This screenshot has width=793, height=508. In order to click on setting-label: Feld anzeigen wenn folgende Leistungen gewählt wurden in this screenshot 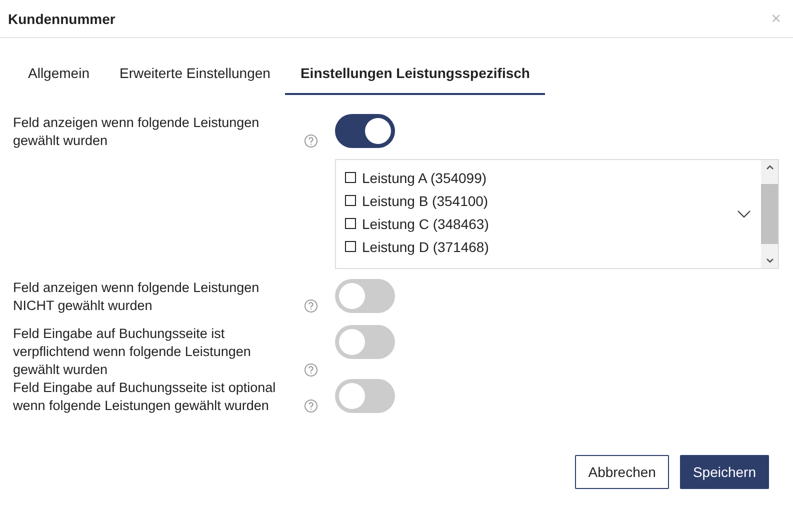, I will do `click(136, 132)`.